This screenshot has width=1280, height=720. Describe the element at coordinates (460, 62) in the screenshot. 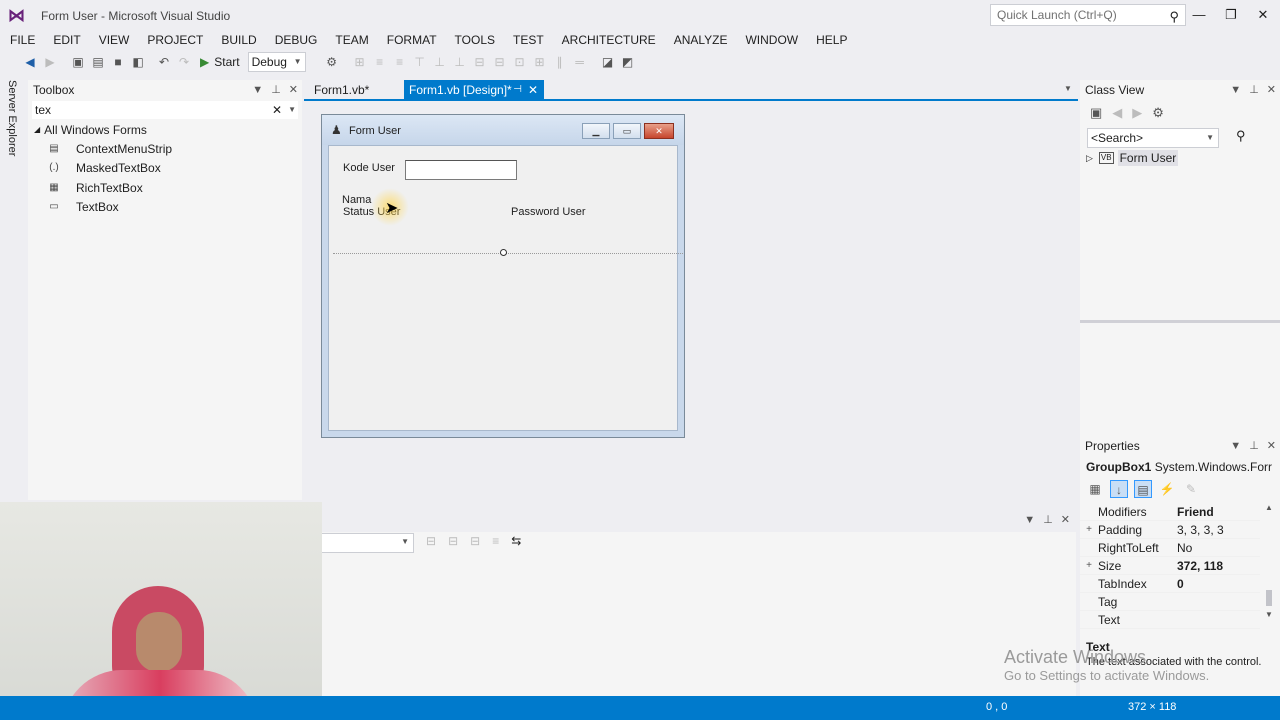

I see `align-bottoms-icon: ⊥` at that location.